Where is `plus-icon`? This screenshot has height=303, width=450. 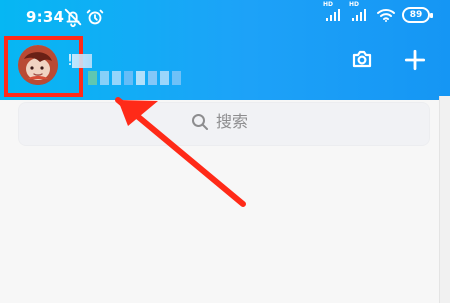
plus-icon is located at coordinates (415, 60).